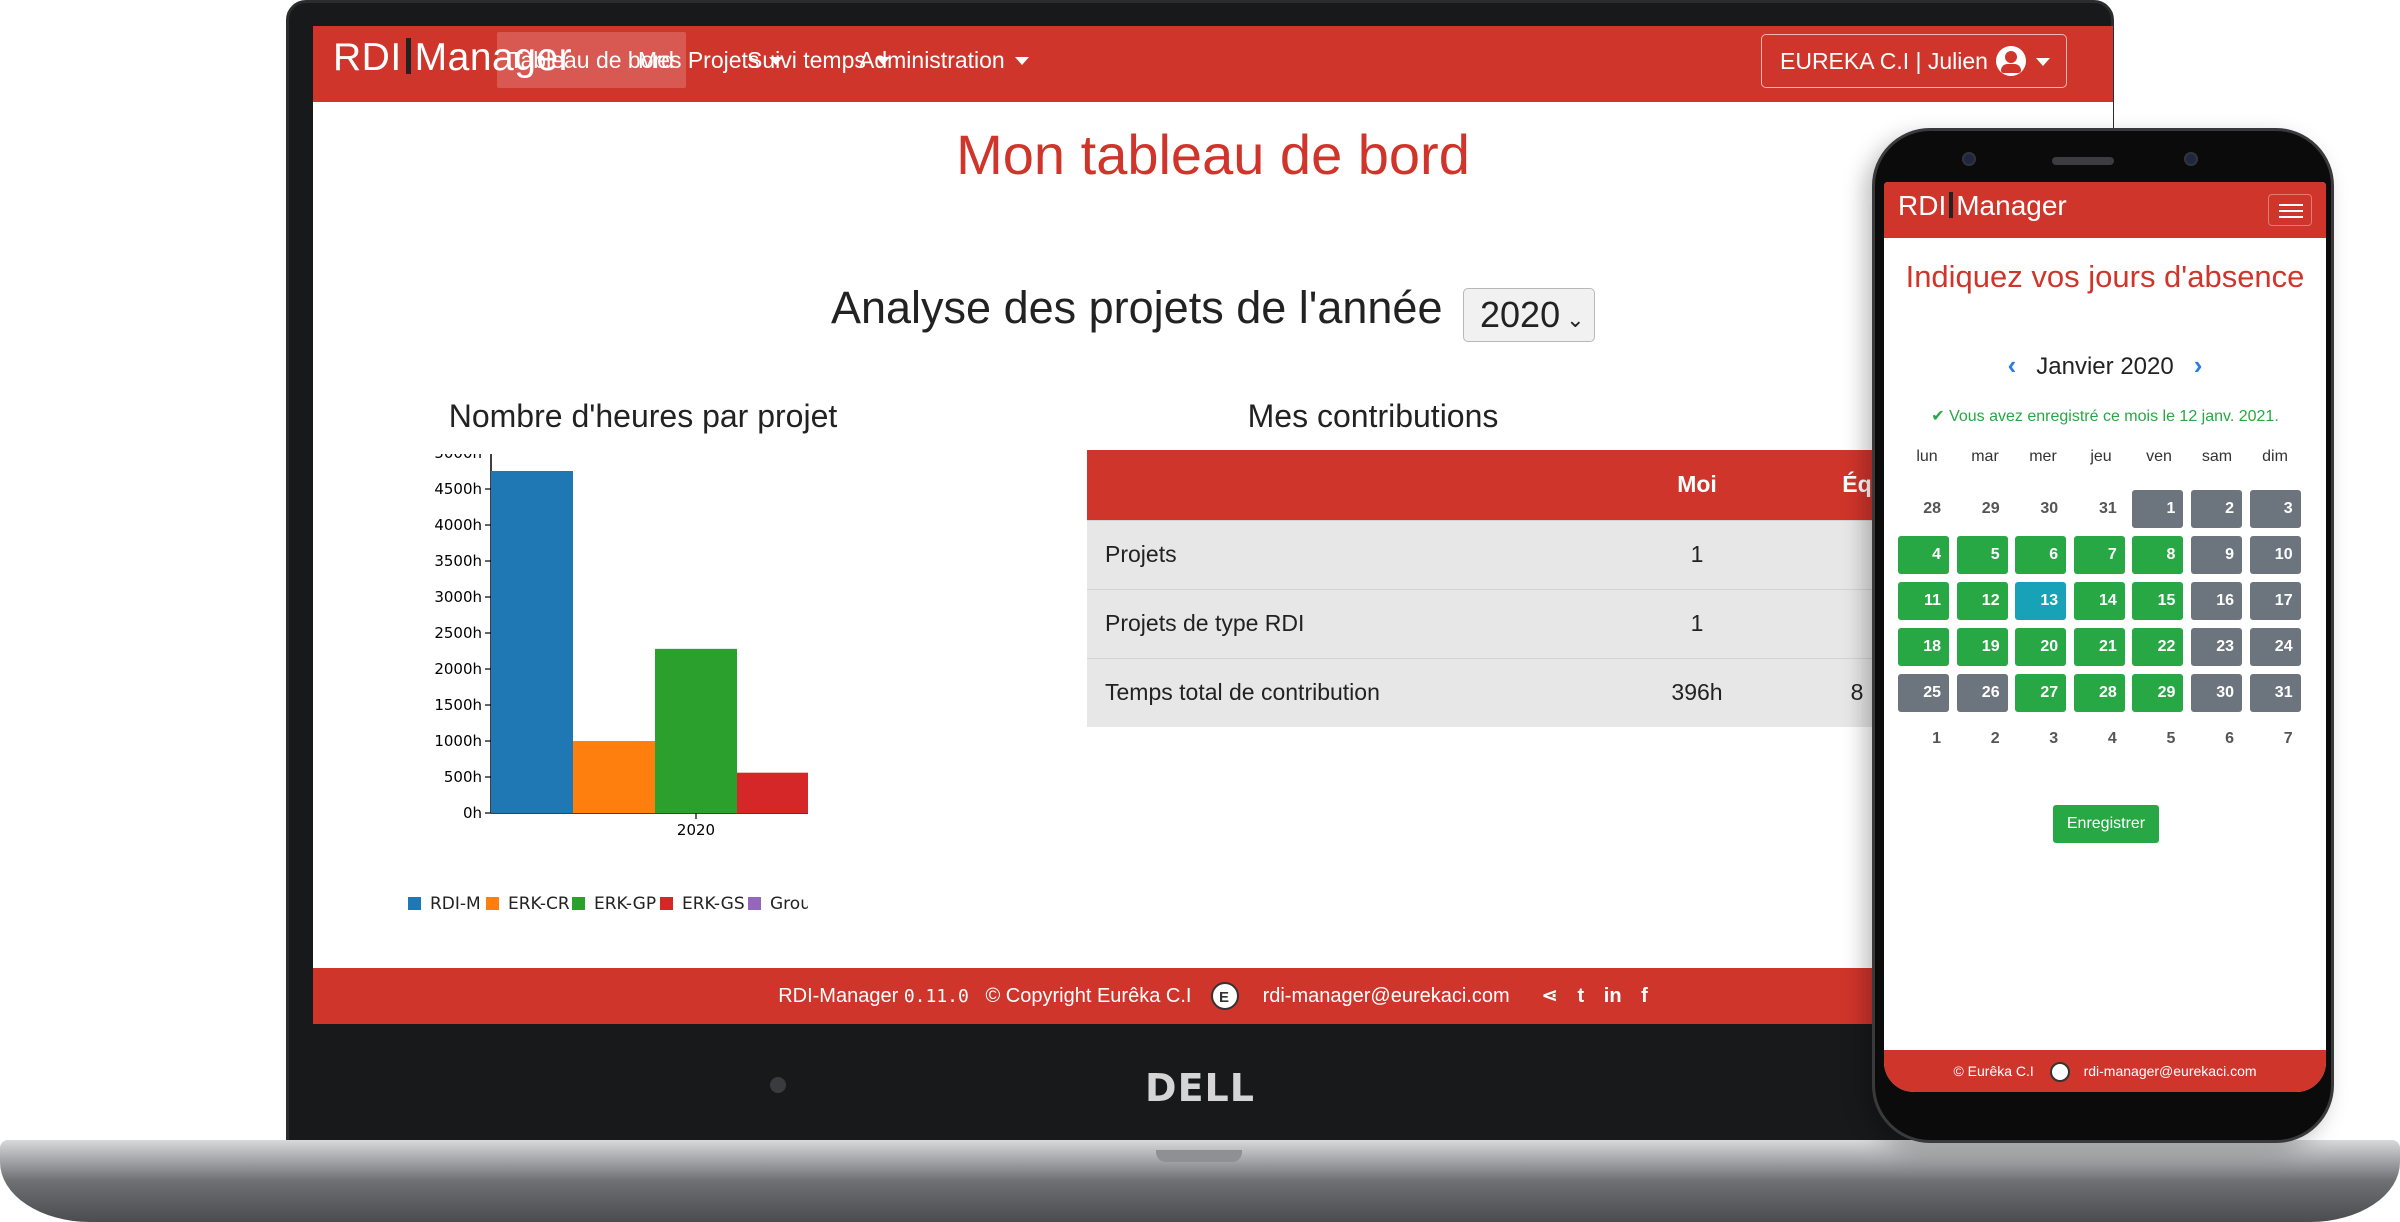 The image size is (2400, 1222). What do you see at coordinates (2275, 555) in the screenshot?
I see `calendar-day: 10` at bounding box center [2275, 555].